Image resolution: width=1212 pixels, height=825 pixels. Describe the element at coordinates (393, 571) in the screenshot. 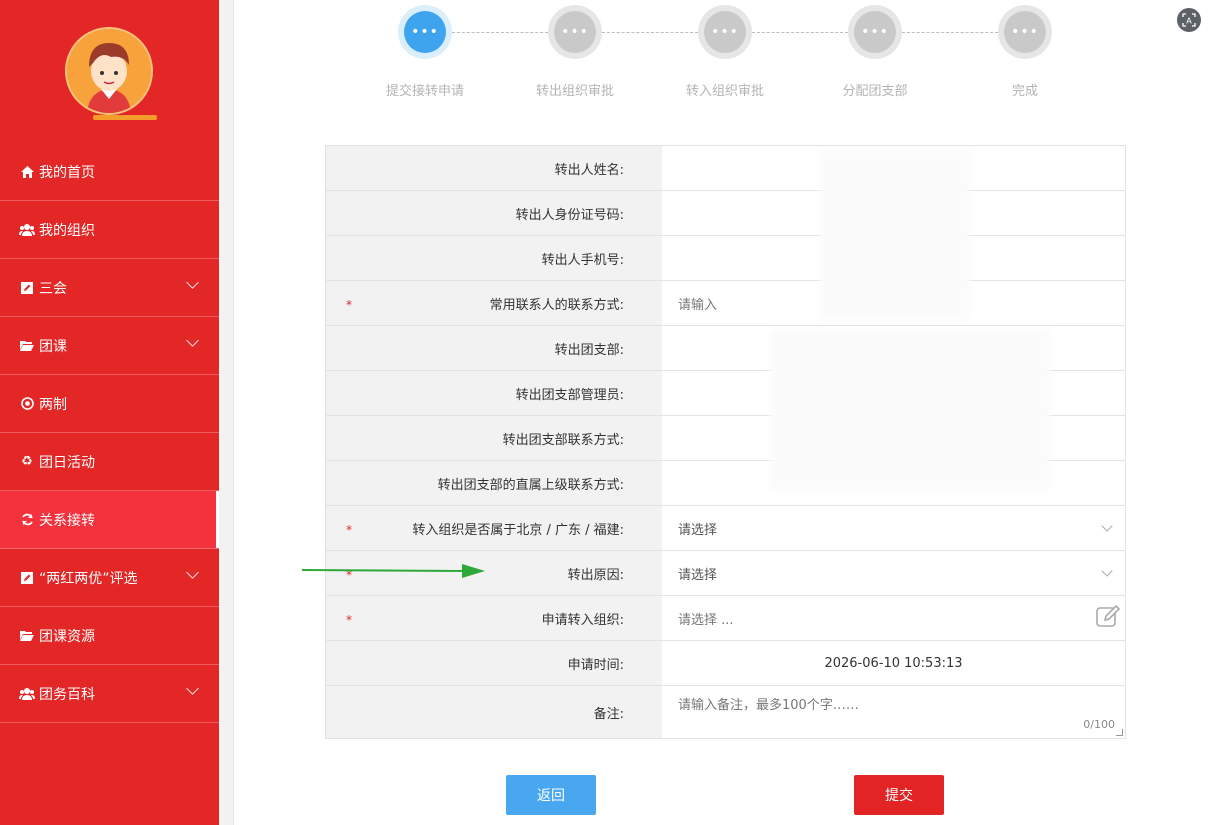

I see `annotation-arrow` at that location.